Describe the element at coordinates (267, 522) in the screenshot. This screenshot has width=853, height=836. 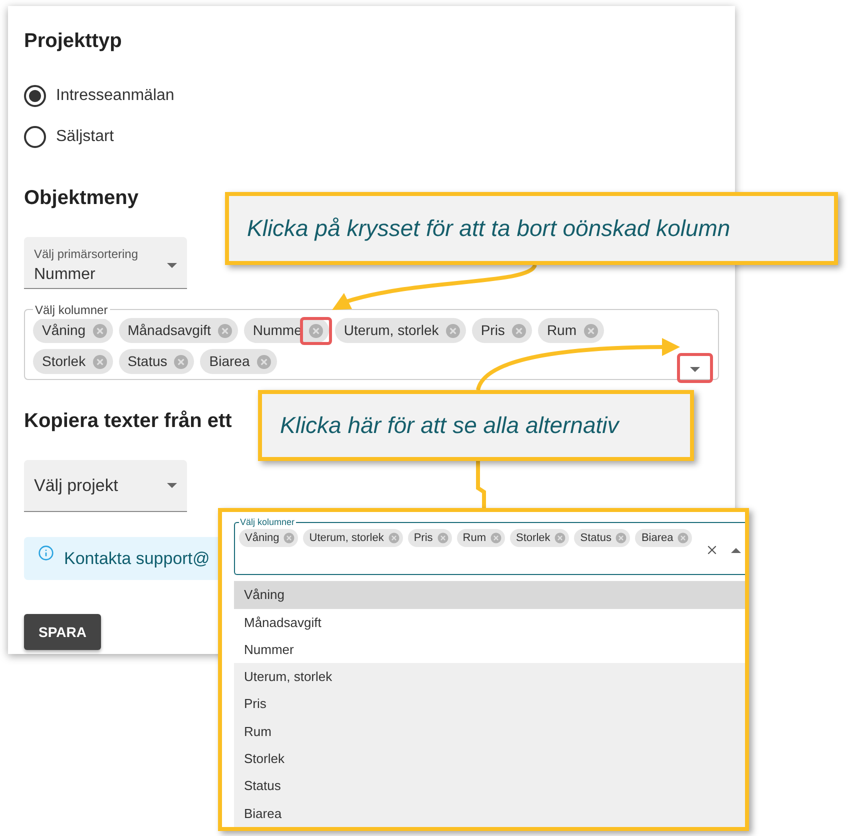
I see `field-label: Välj kolumner` at that location.